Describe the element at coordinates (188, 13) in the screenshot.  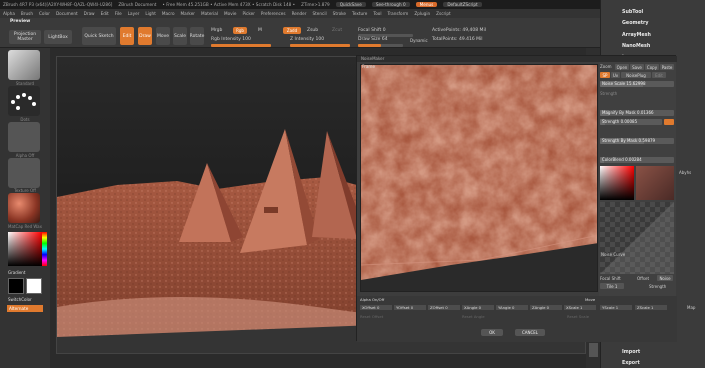
I see `menu-marker: Marker` at that location.